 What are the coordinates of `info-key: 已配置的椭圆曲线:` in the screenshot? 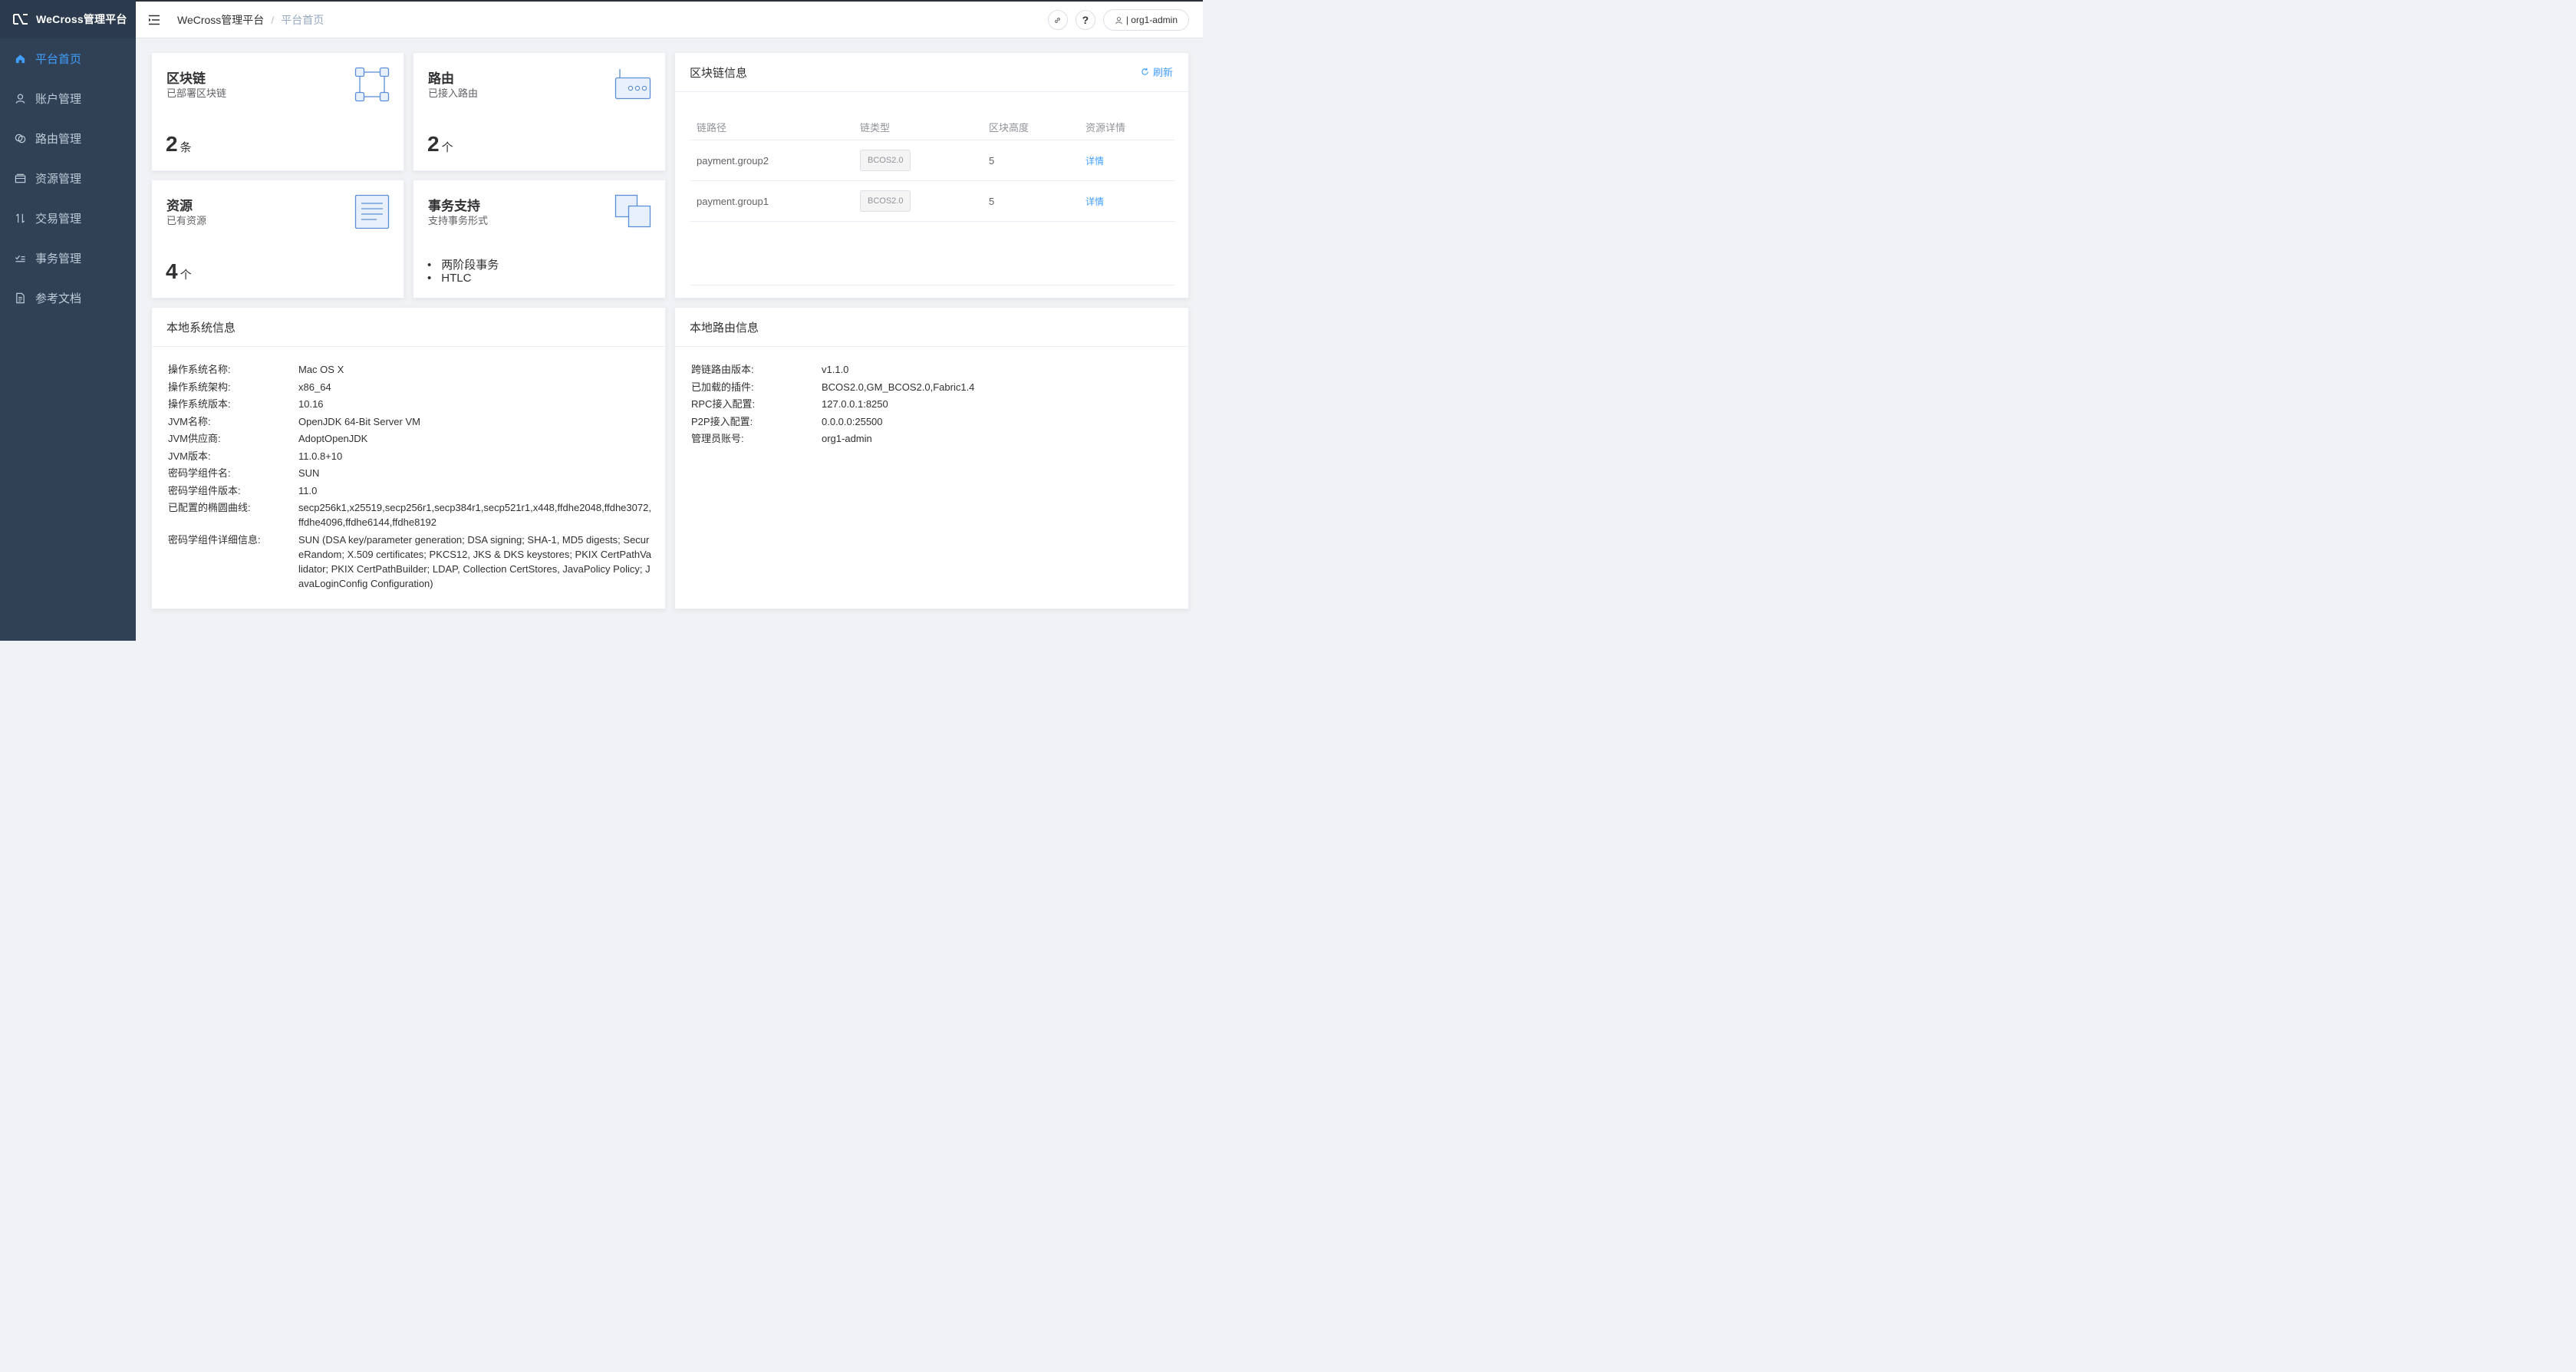 It's located at (209, 508).